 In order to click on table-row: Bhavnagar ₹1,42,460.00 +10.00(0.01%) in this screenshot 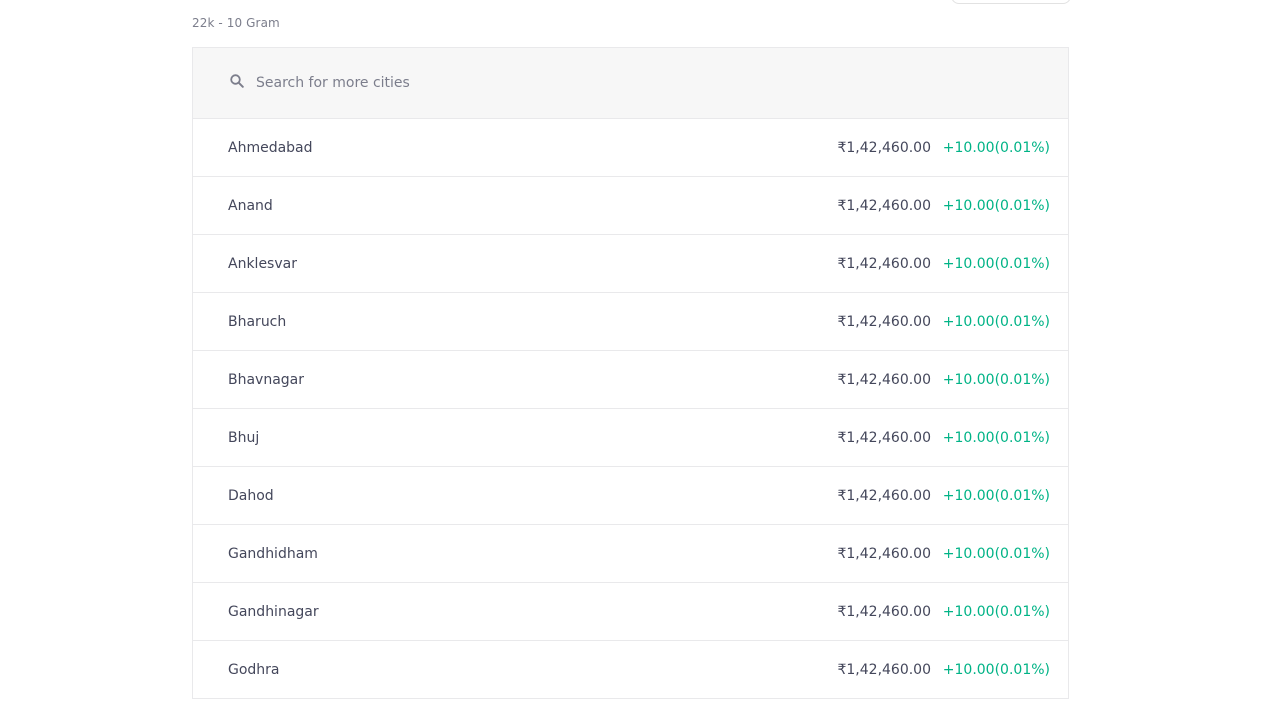, I will do `click(630, 380)`.